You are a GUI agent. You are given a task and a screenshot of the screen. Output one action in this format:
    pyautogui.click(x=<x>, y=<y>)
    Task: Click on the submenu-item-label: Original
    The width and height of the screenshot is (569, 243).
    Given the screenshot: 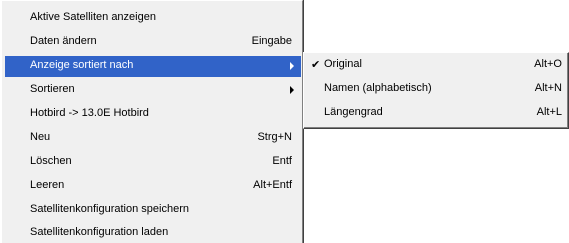 What is the action you would take?
    pyautogui.click(x=343, y=64)
    